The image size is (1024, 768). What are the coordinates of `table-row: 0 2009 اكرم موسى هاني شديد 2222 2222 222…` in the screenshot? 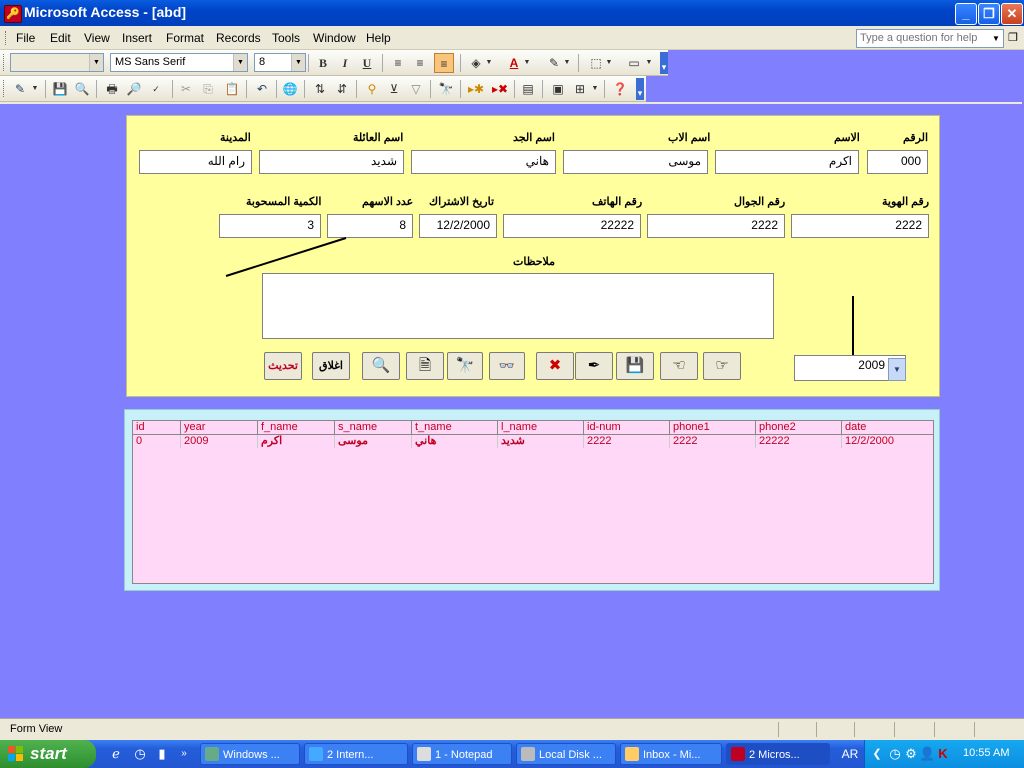 It's located at (533, 441).